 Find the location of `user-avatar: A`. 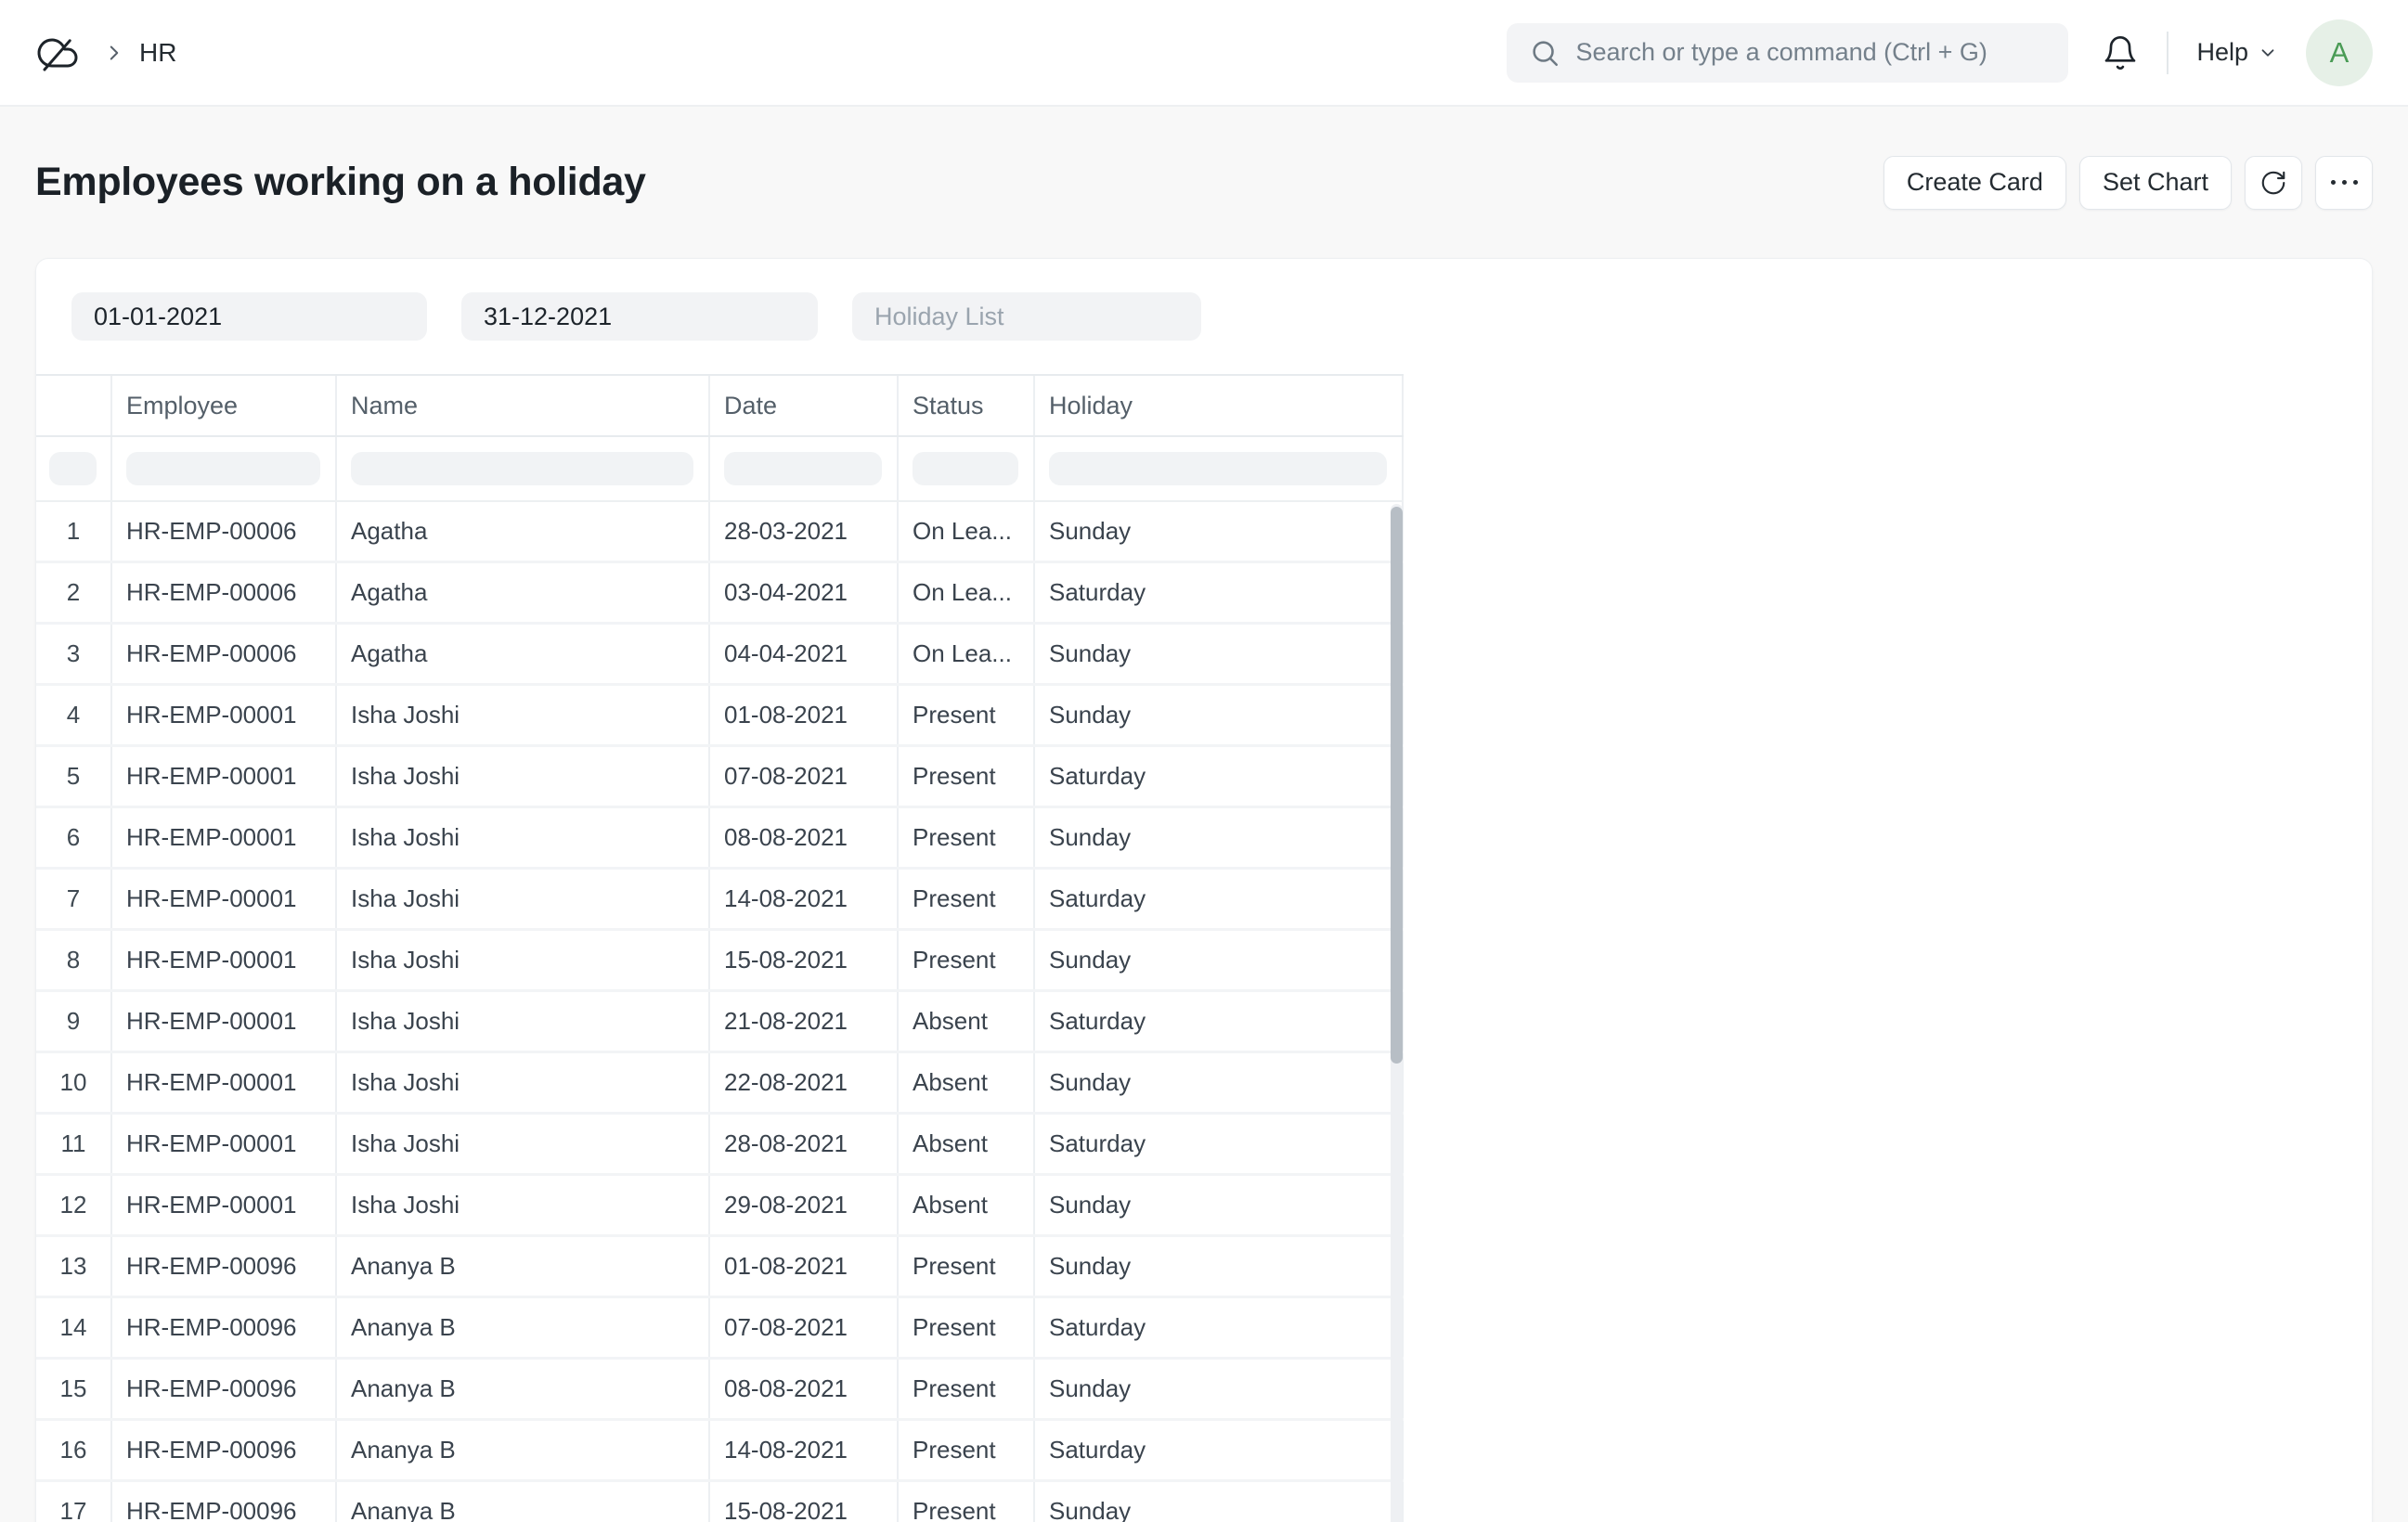

user-avatar: A is located at coordinates (2339, 52).